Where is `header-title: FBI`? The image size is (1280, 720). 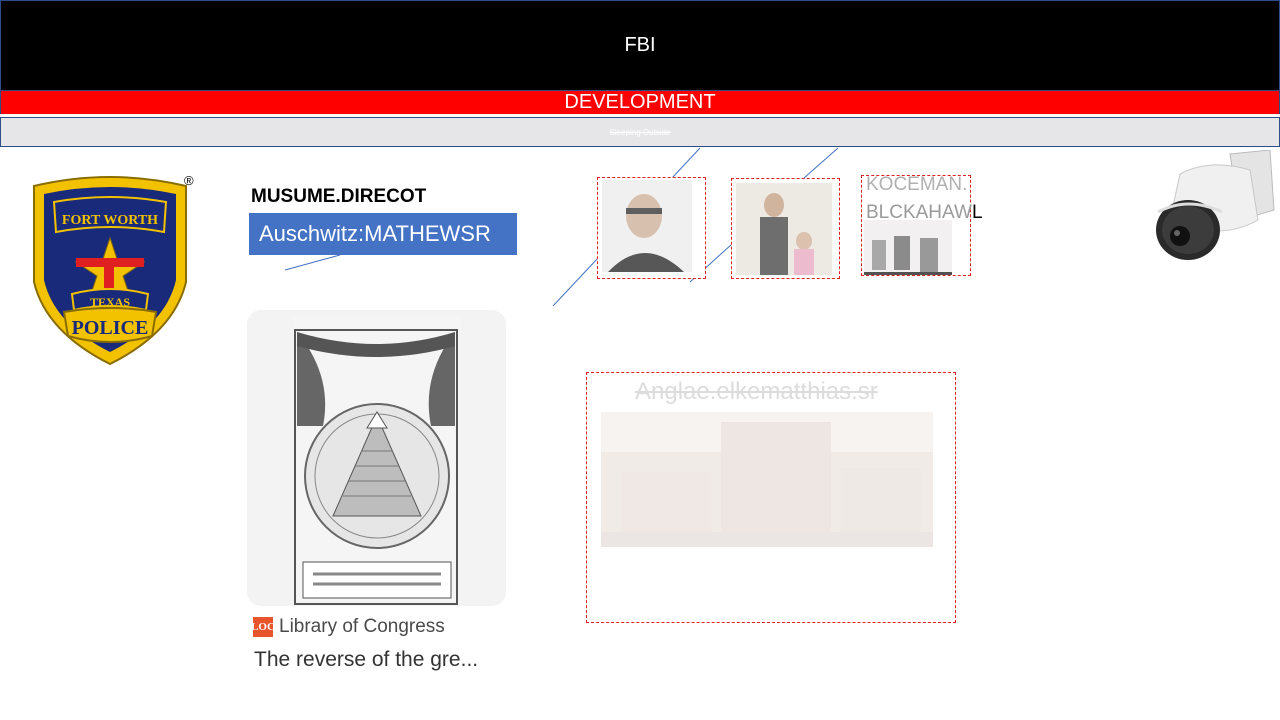 header-title: FBI is located at coordinates (640, 45).